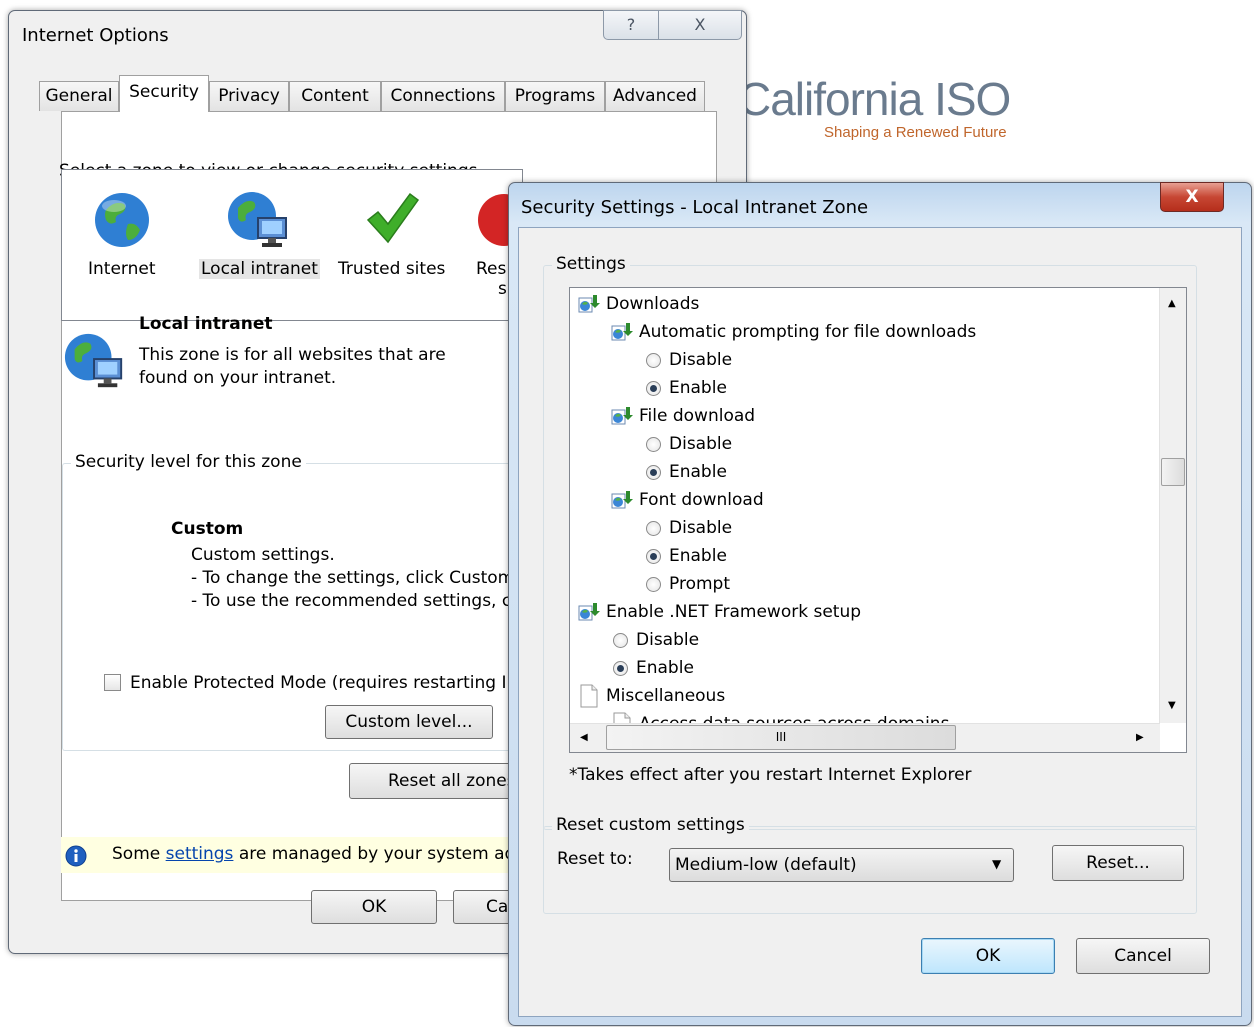 Image resolution: width=1254 pixels, height=1027 pixels. Describe the element at coordinates (591, 264) in the screenshot. I see `settings-legend: Settings` at that location.